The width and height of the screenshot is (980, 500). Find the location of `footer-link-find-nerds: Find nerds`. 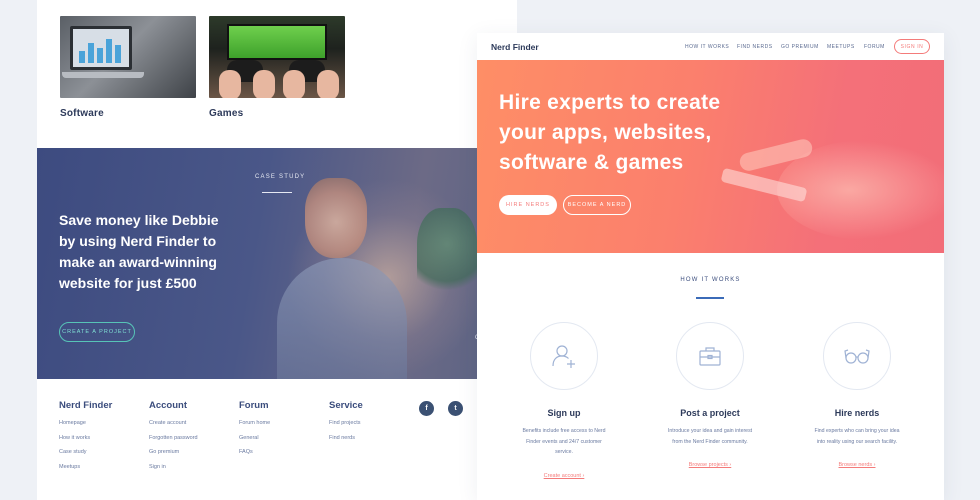

footer-link-find-nerds: Find nerds is located at coordinates (374, 438).